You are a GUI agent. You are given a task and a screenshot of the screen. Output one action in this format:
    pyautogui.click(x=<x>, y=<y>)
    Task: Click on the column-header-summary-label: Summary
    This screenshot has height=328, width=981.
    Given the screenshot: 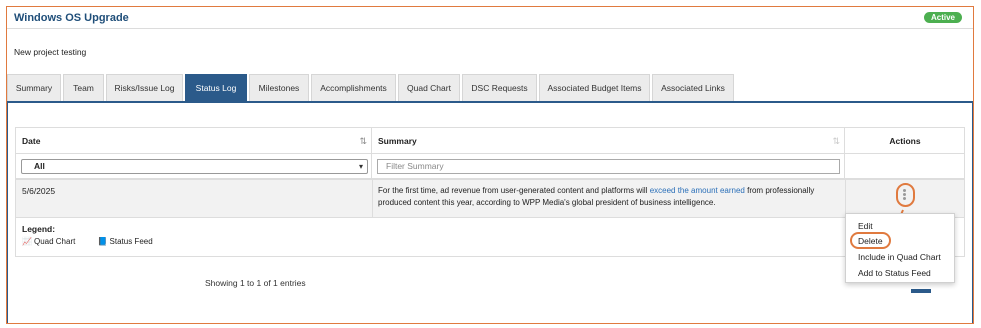 What is the action you would take?
    pyautogui.click(x=397, y=141)
    